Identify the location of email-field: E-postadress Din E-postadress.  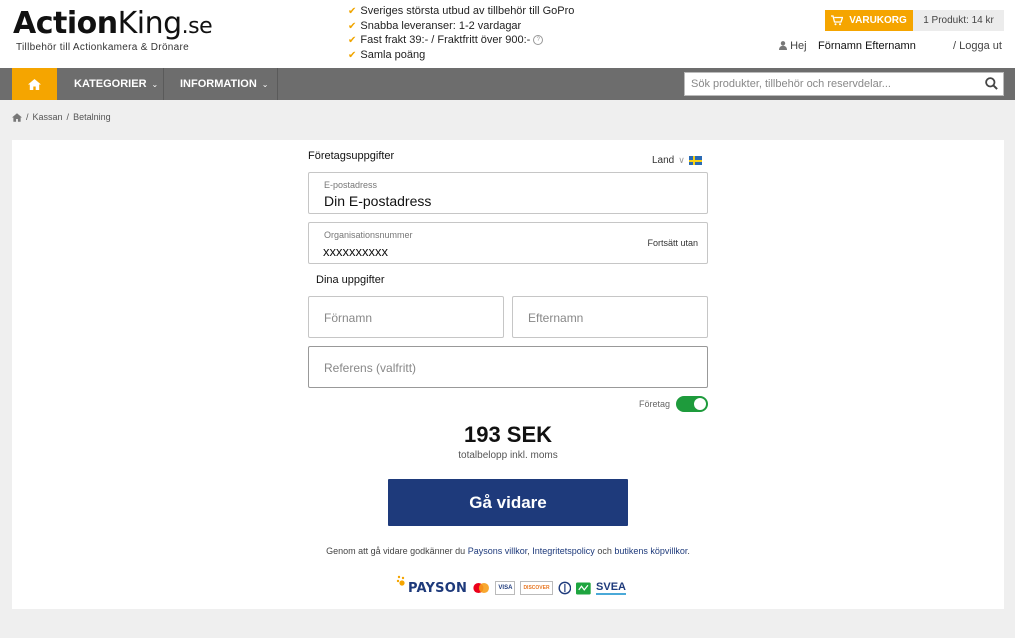
(508, 193).